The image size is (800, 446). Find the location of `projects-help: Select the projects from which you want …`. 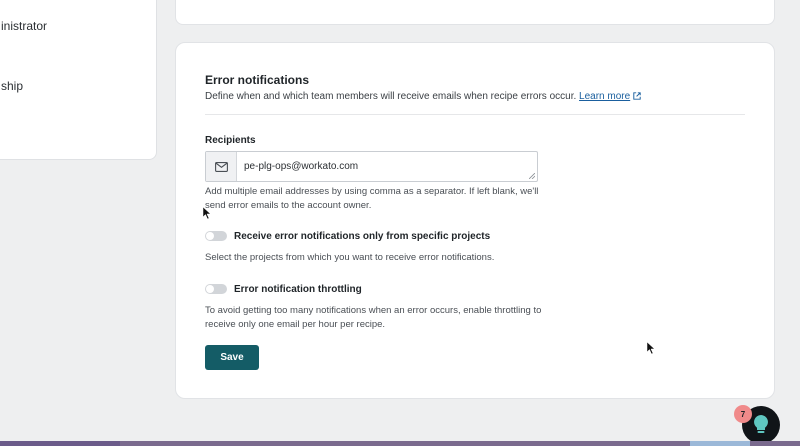

projects-help: Select the projects from which you want … is located at coordinates (350, 257).